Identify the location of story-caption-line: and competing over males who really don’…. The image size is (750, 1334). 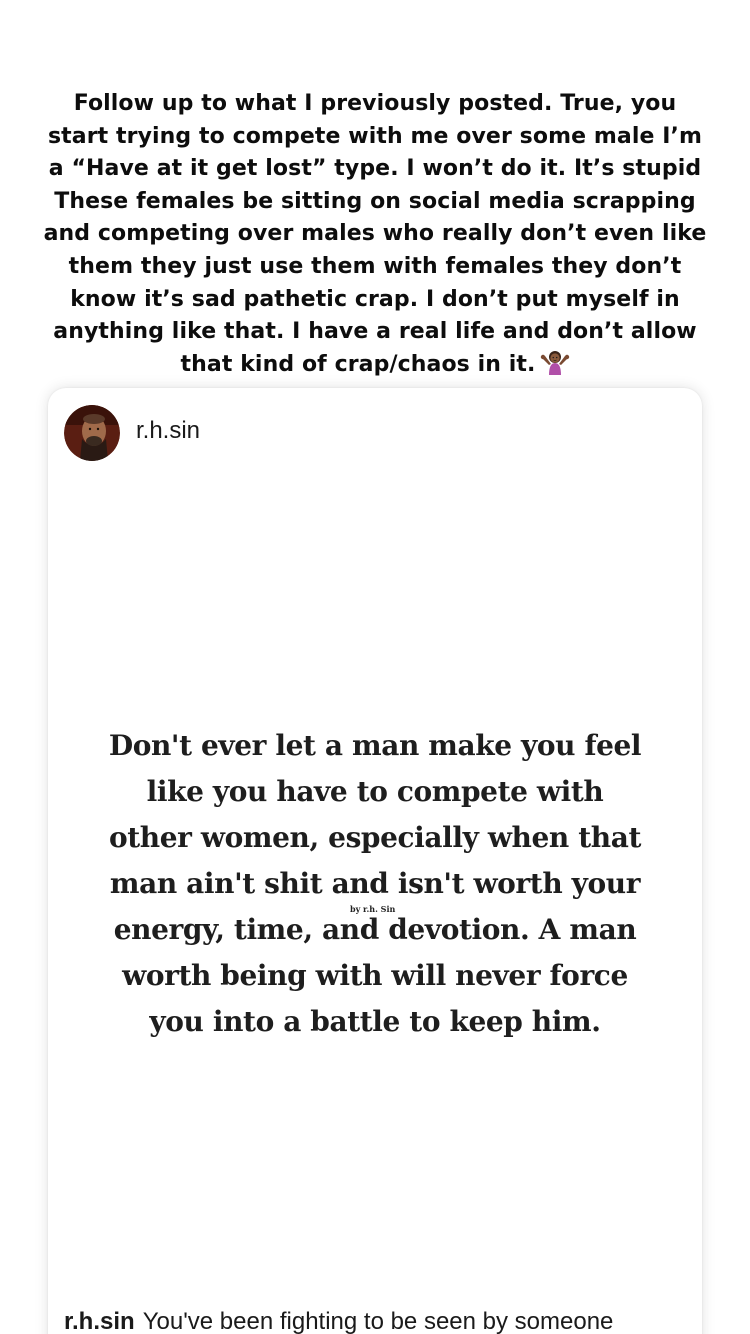
(375, 234).